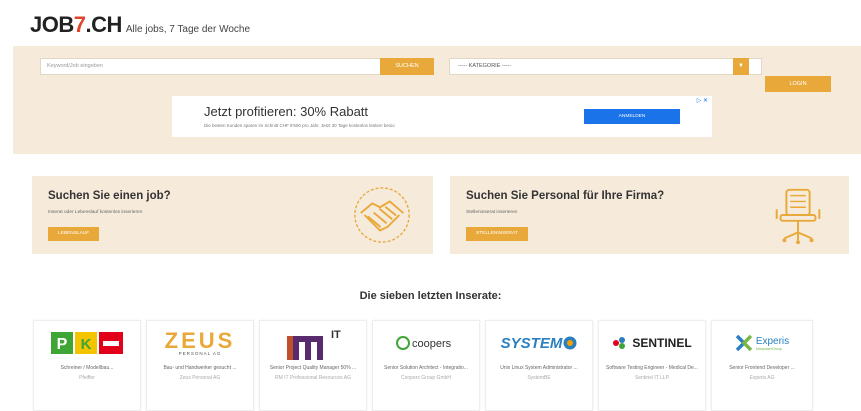 The height and width of the screenshot is (411, 861). What do you see at coordinates (798, 216) in the screenshot?
I see `office-chair-icon` at bounding box center [798, 216].